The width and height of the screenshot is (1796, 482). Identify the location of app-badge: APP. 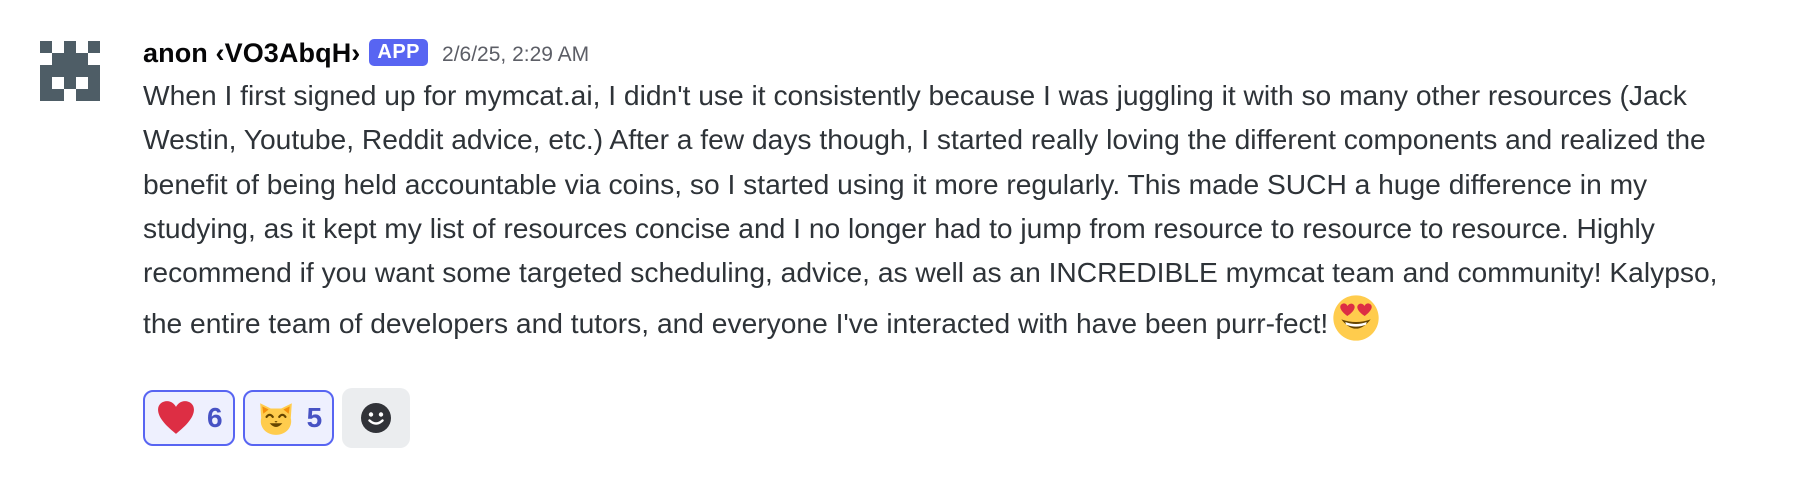
(399, 52).